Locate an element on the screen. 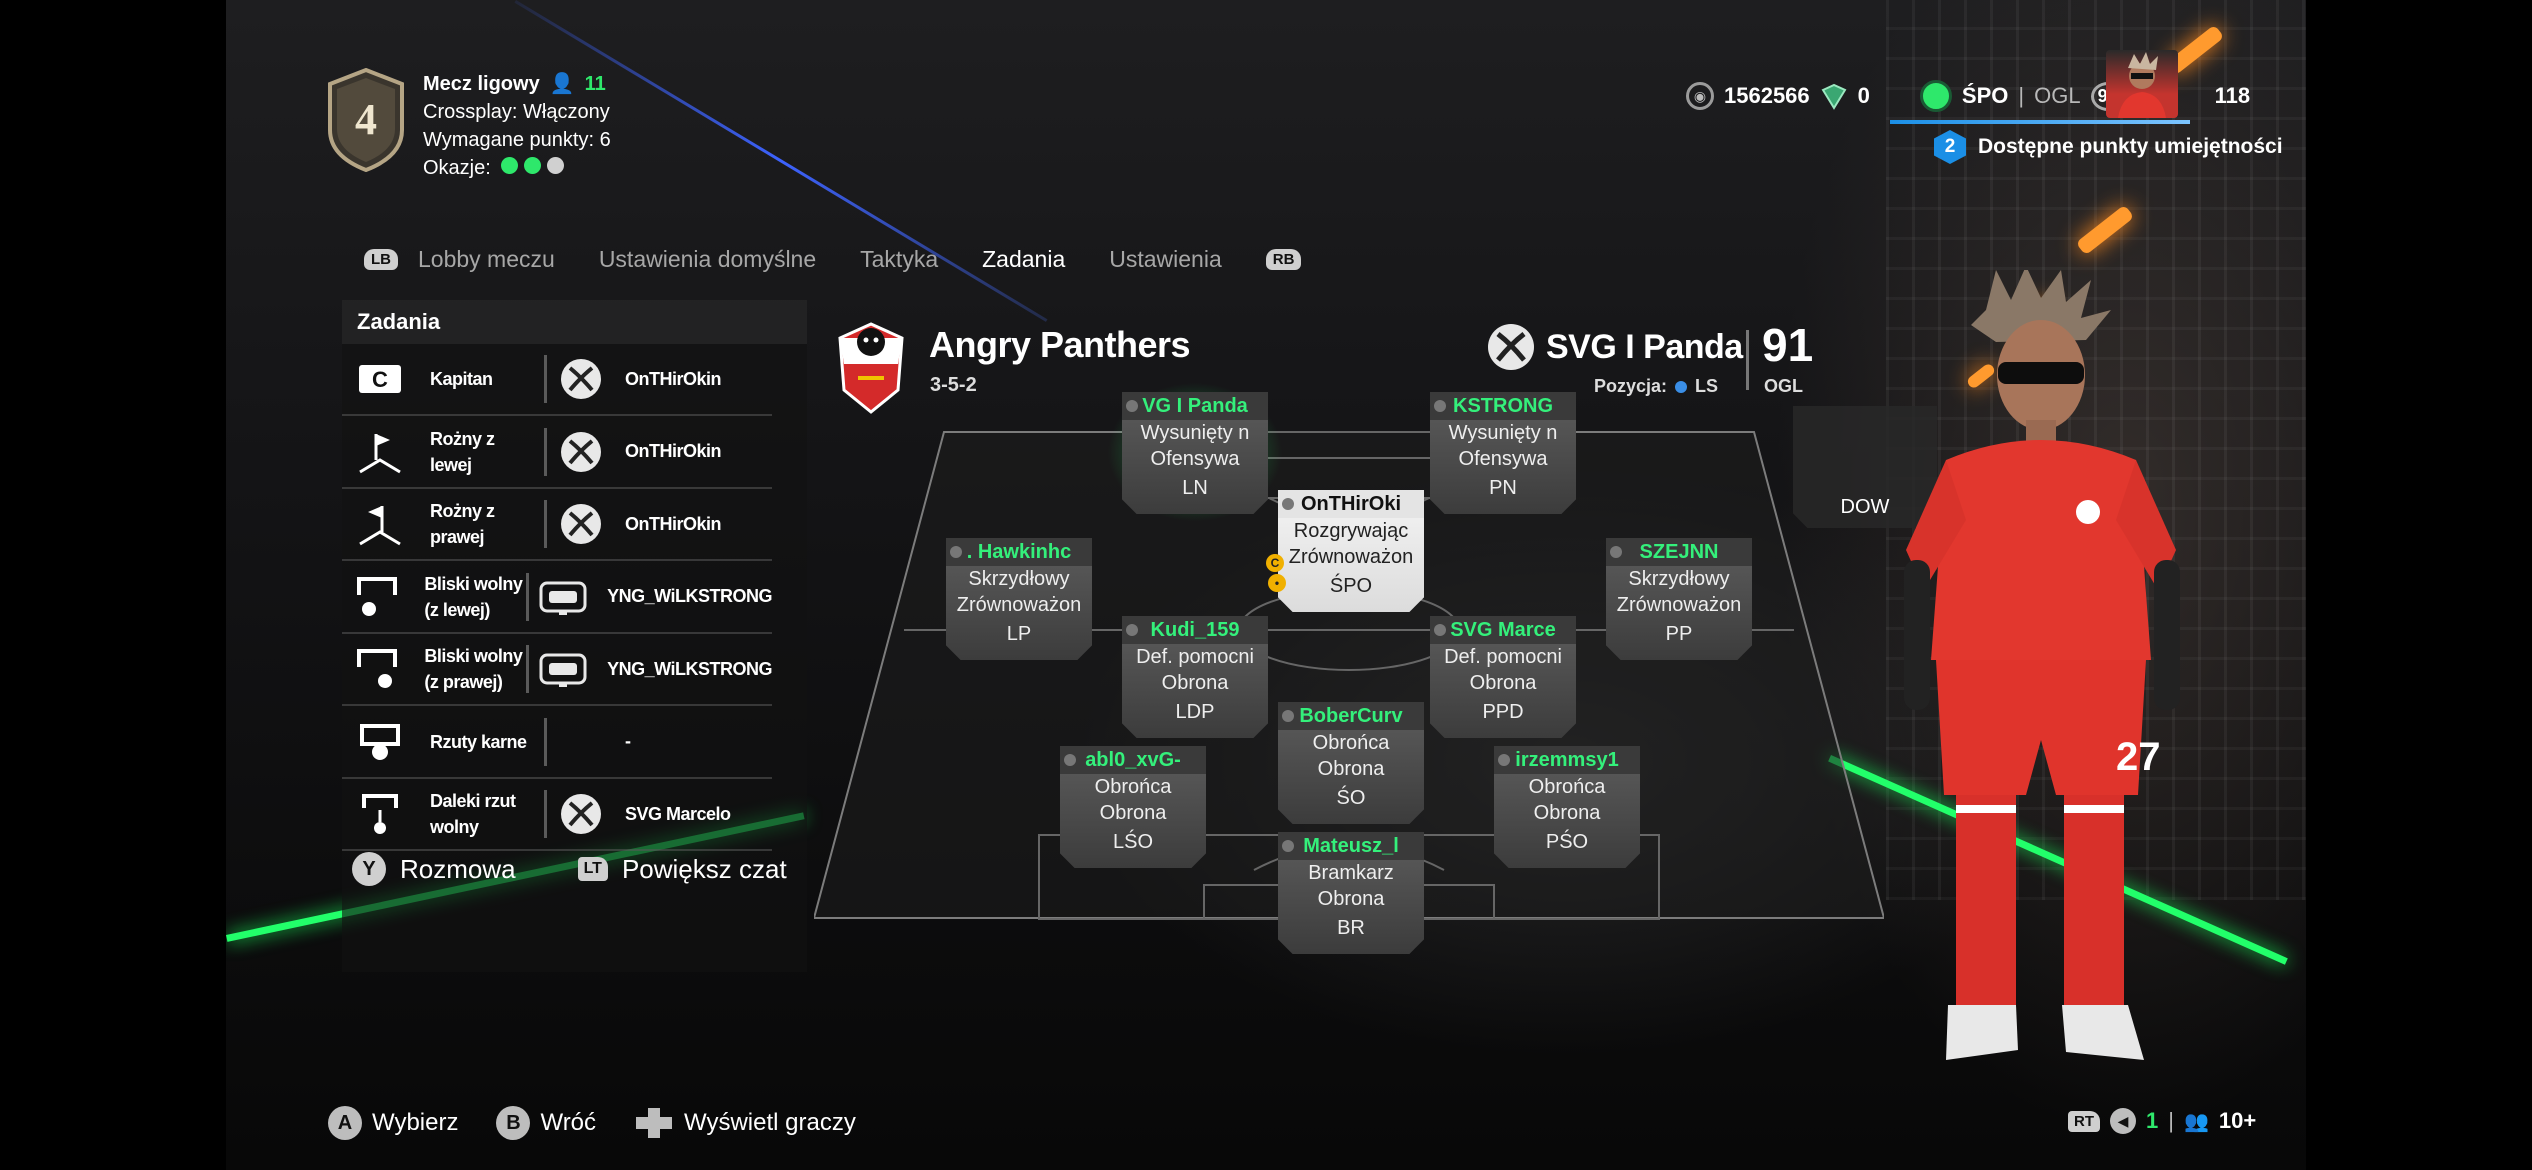 This screenshot has height=1170, width=2532. task-row: Rożny z prawej OnTHirOkin is located at coordinates (557, 525).